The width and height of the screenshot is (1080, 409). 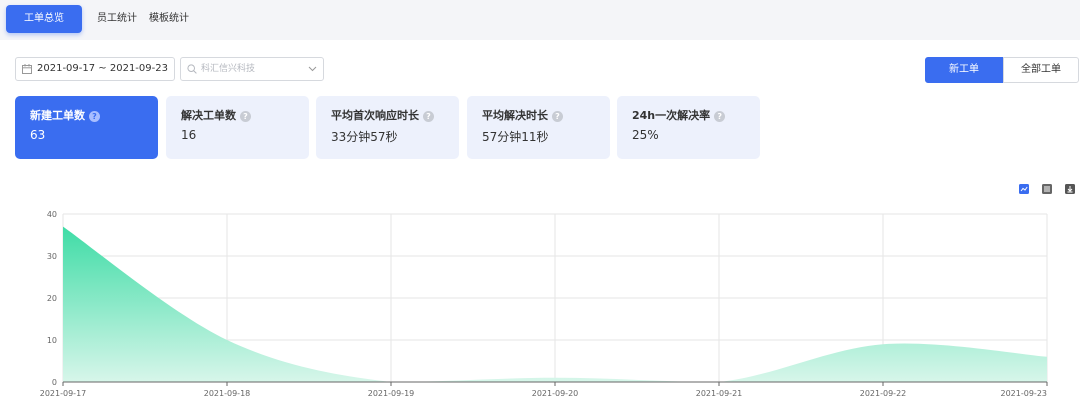 I want to click on calendar-icon, so click(x=27, y=69).